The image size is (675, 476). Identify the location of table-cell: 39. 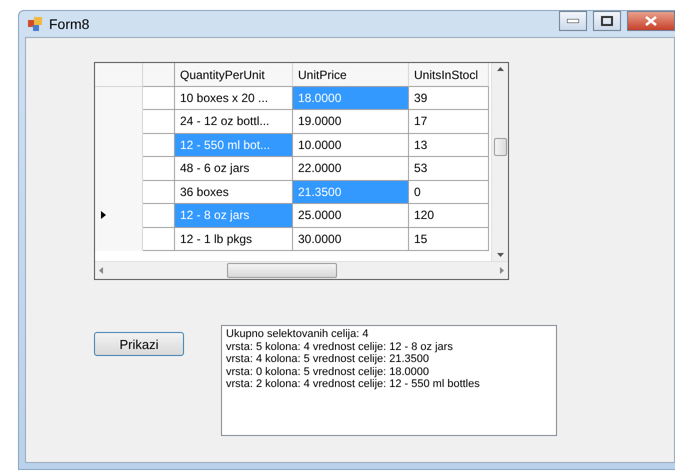
(449, 98).